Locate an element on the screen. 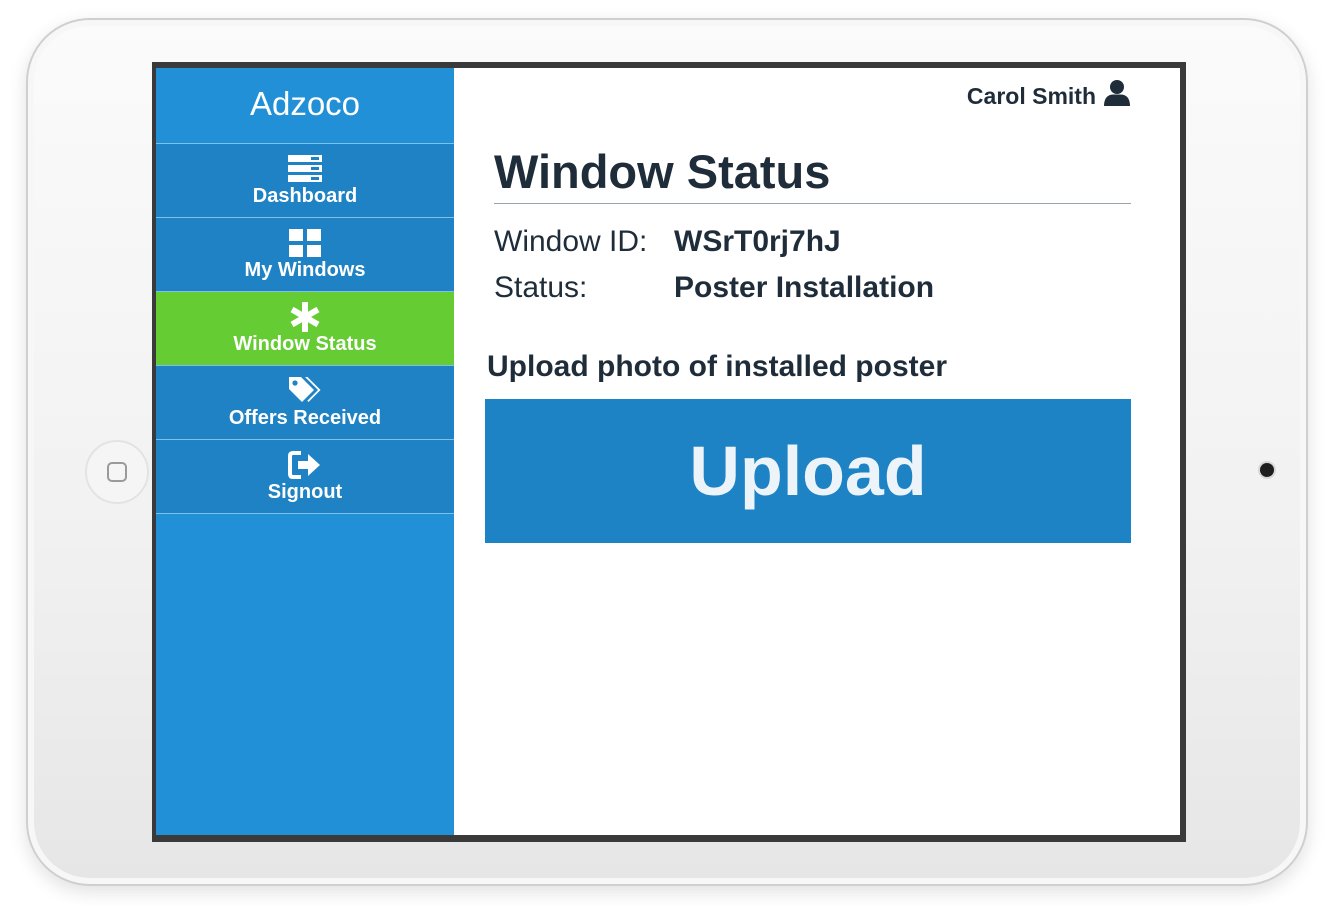 The width and height of the screenshot is (1334, 905). home-button is located at coordinates (117, 472).